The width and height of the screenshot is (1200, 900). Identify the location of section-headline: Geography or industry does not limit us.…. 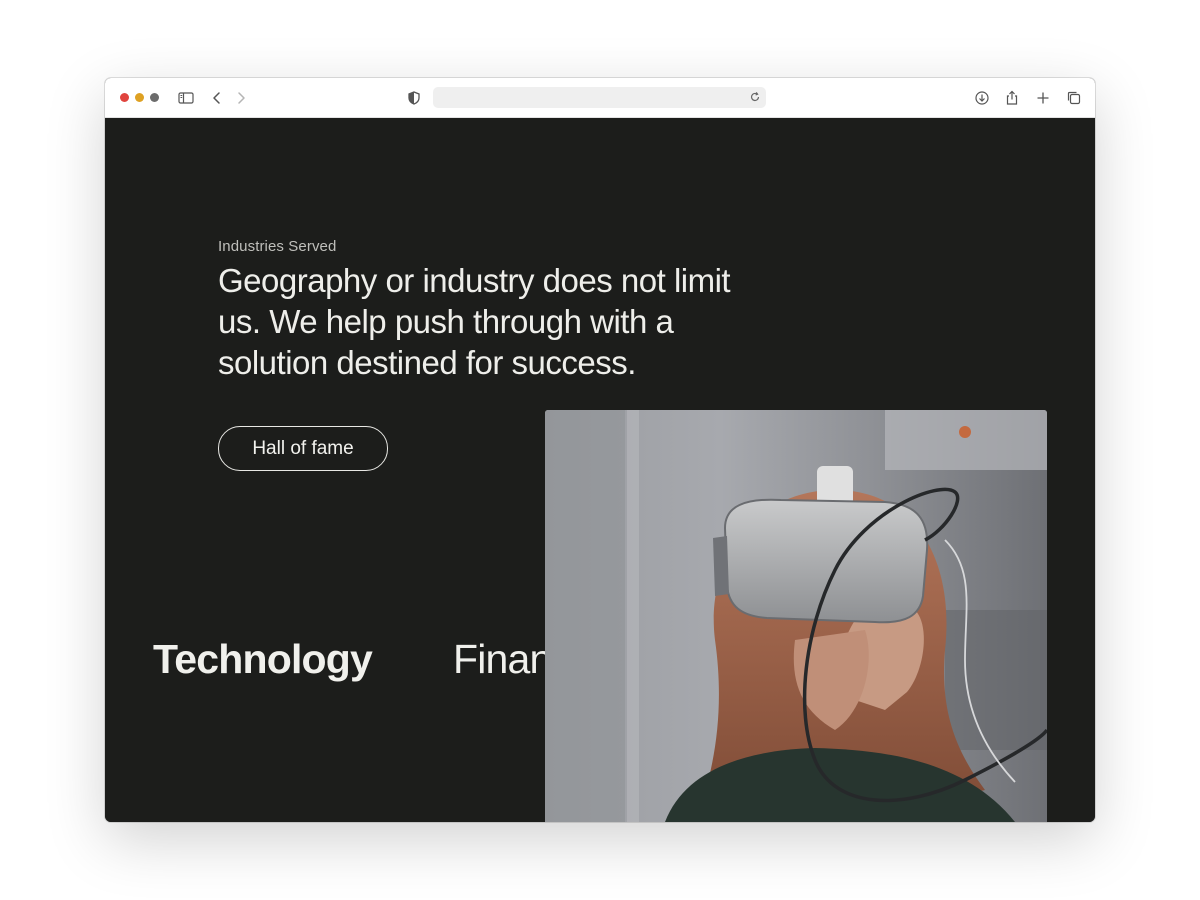
(474, 321).